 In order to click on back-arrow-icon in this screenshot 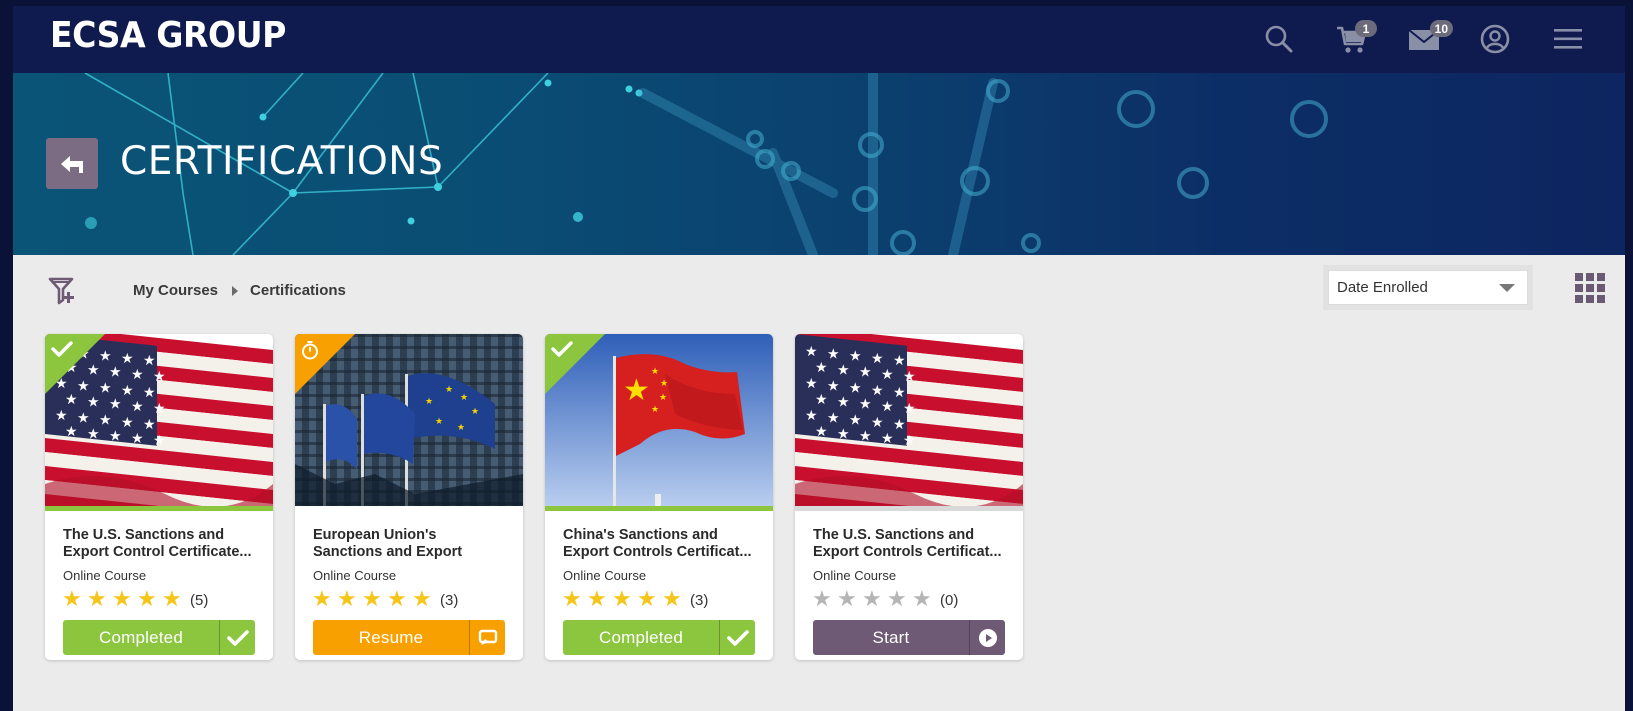, I will do `click(72, 164)`.